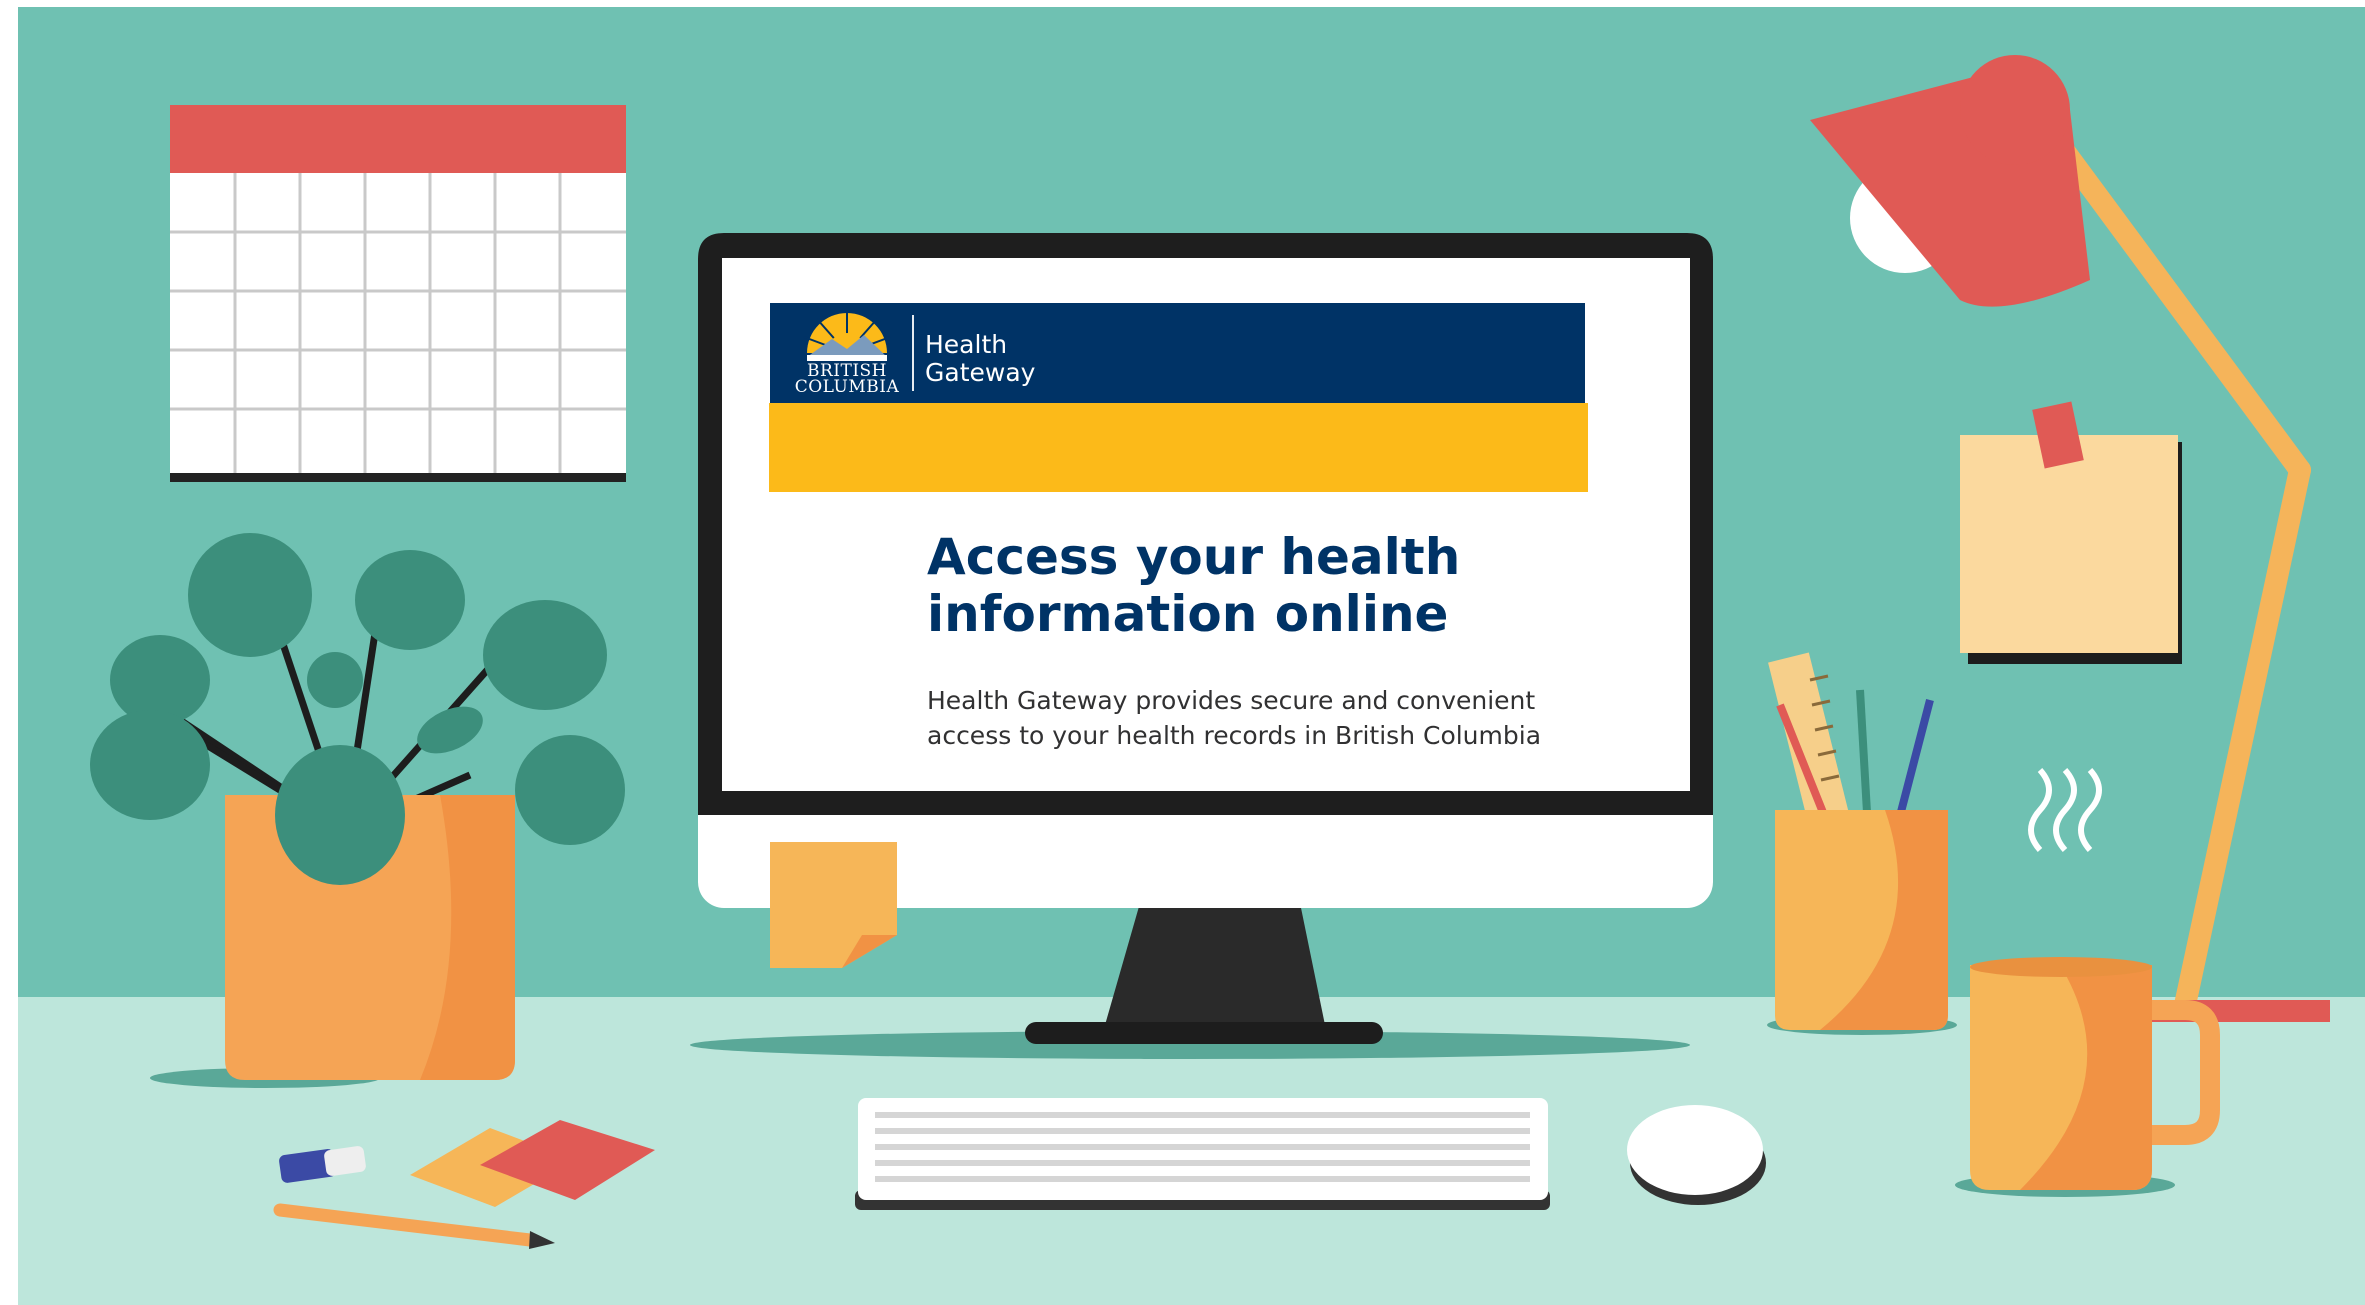  I want to click on mouse-illustration, so click(1696, 1155).